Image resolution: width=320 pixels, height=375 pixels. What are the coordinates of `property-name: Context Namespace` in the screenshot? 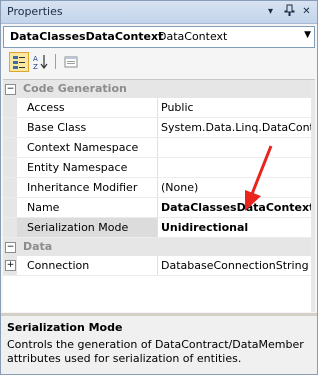 It's located at (83, 147).